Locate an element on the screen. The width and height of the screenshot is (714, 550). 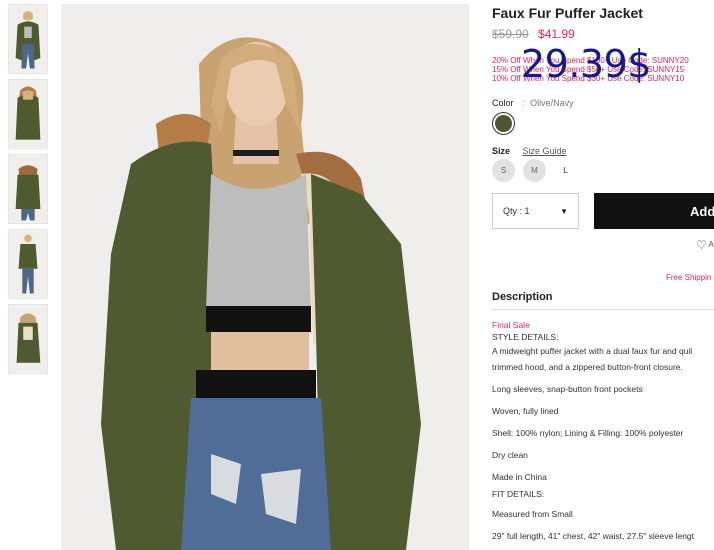
caret-down-icon: ▼ is located at coordinates (564, 211).